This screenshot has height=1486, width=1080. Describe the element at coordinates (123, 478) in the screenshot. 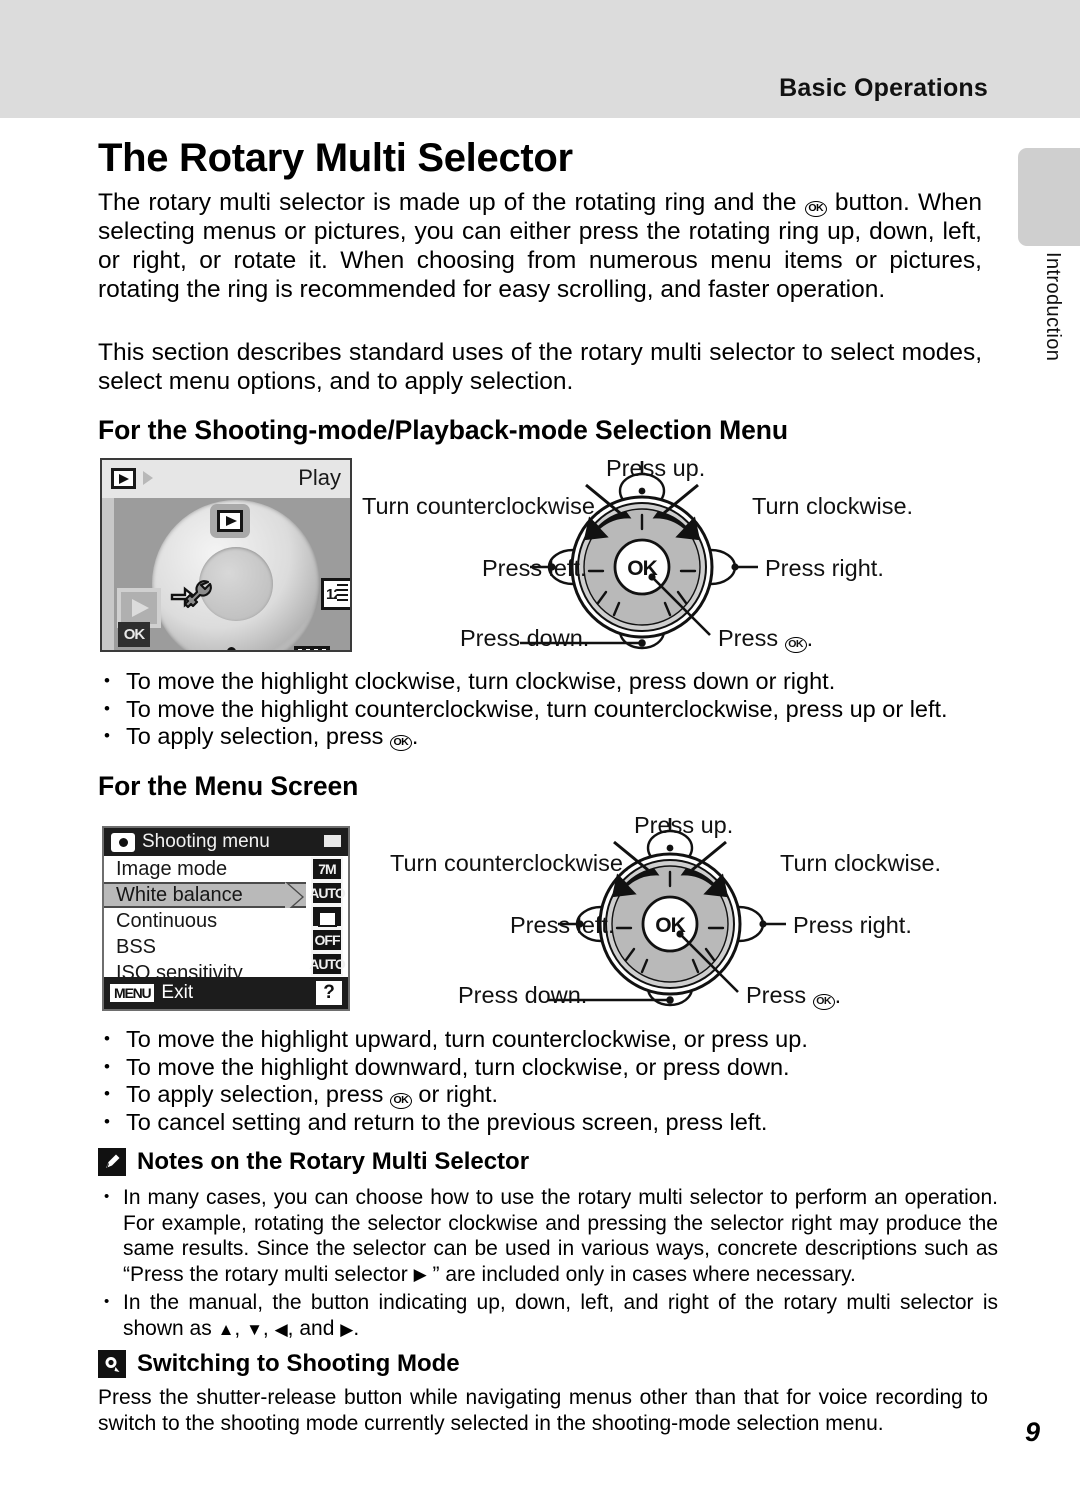

I see `play-mode-icon` at that location.